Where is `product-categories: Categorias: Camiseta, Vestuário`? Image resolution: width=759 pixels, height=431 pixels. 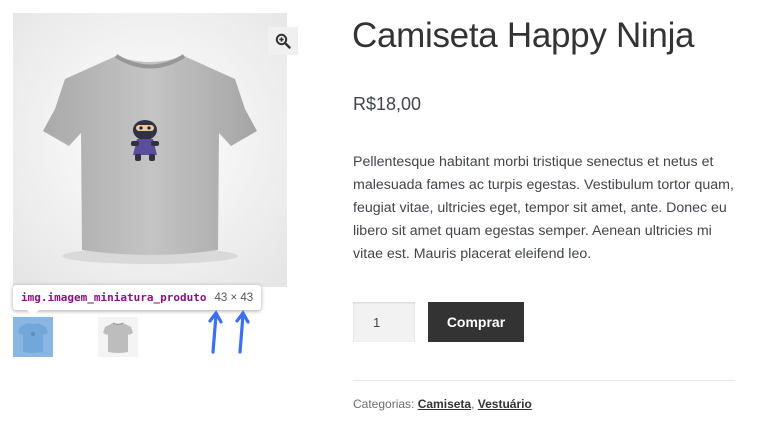
product-categories: Categorias: Camiseta, Vestuário is located at coordinates (442, 404).